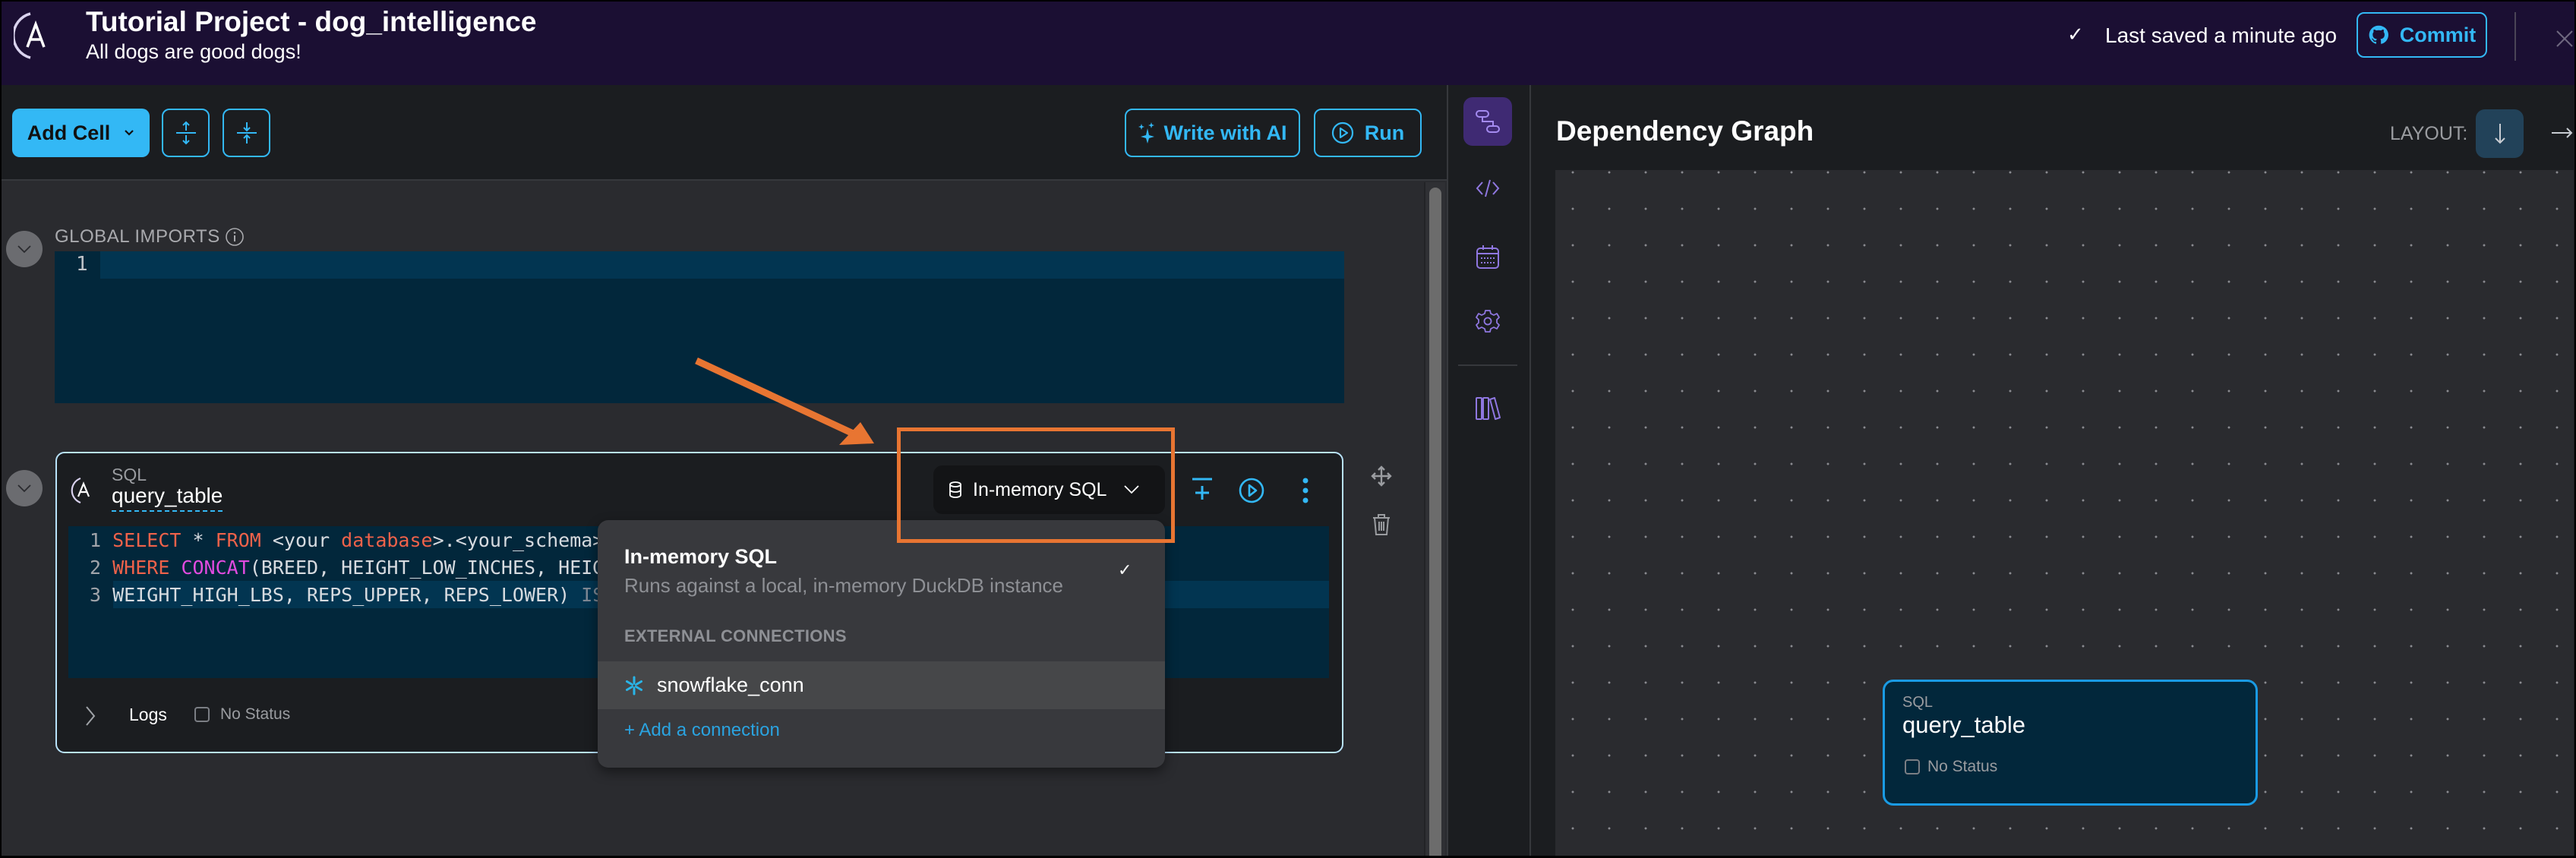 The image size is (2576, 858). What do you see at coordinates (216, 568) in the screenshot?
I see `code-token: CONCAT` at bounding box center [216, 568].